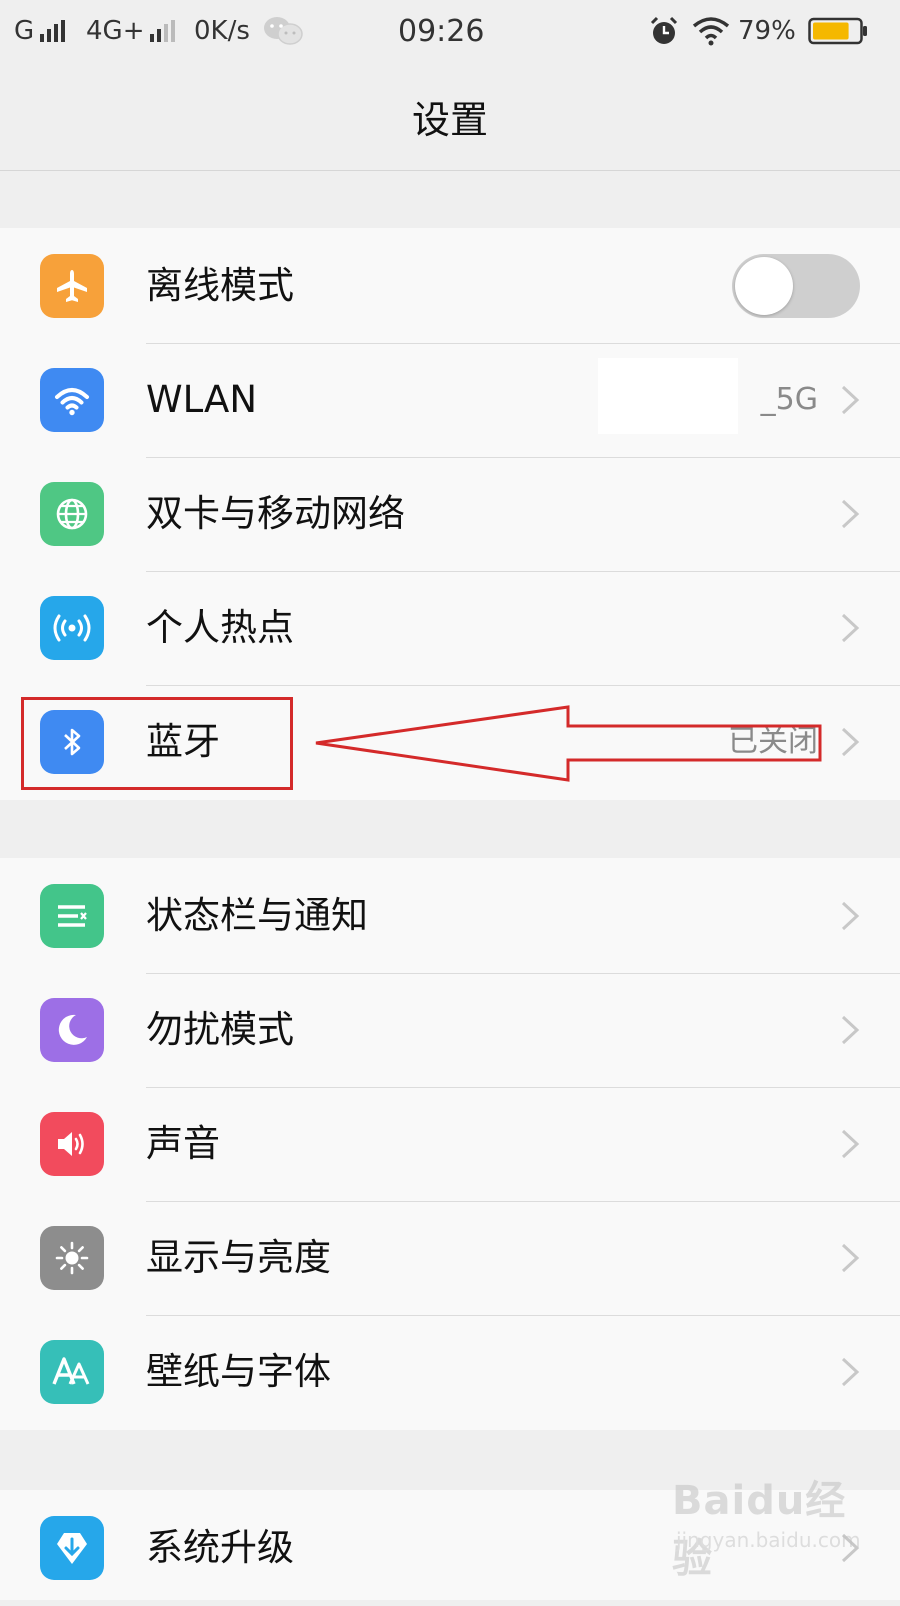  I want to click on annotation-arrow-icon, so click(568, 743).